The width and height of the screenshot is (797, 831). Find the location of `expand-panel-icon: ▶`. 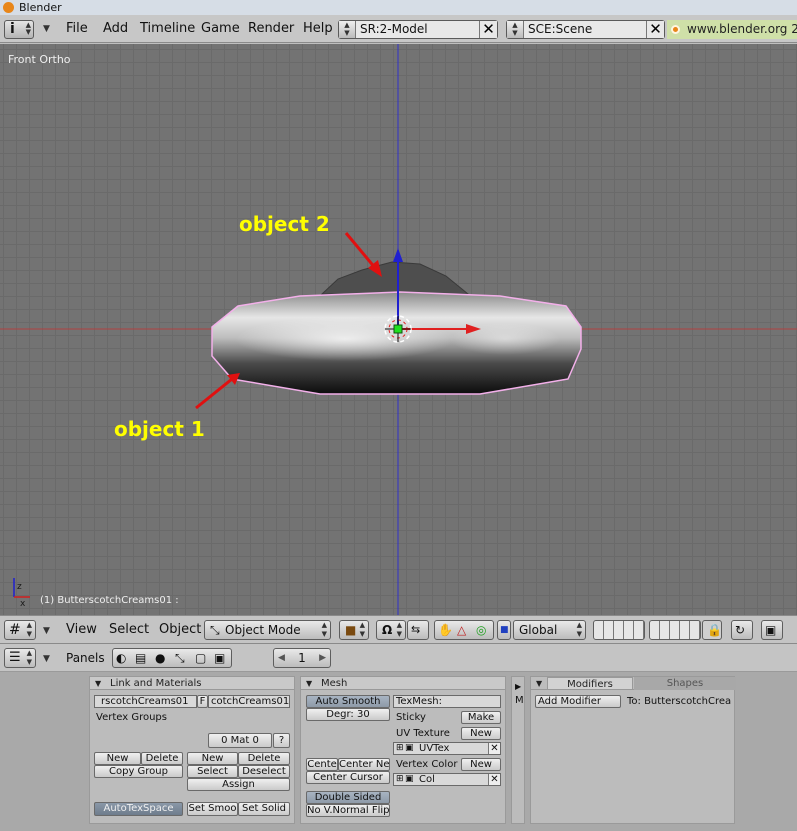

expand-panel-icon: ▶ is located at coordinates (518, 687).